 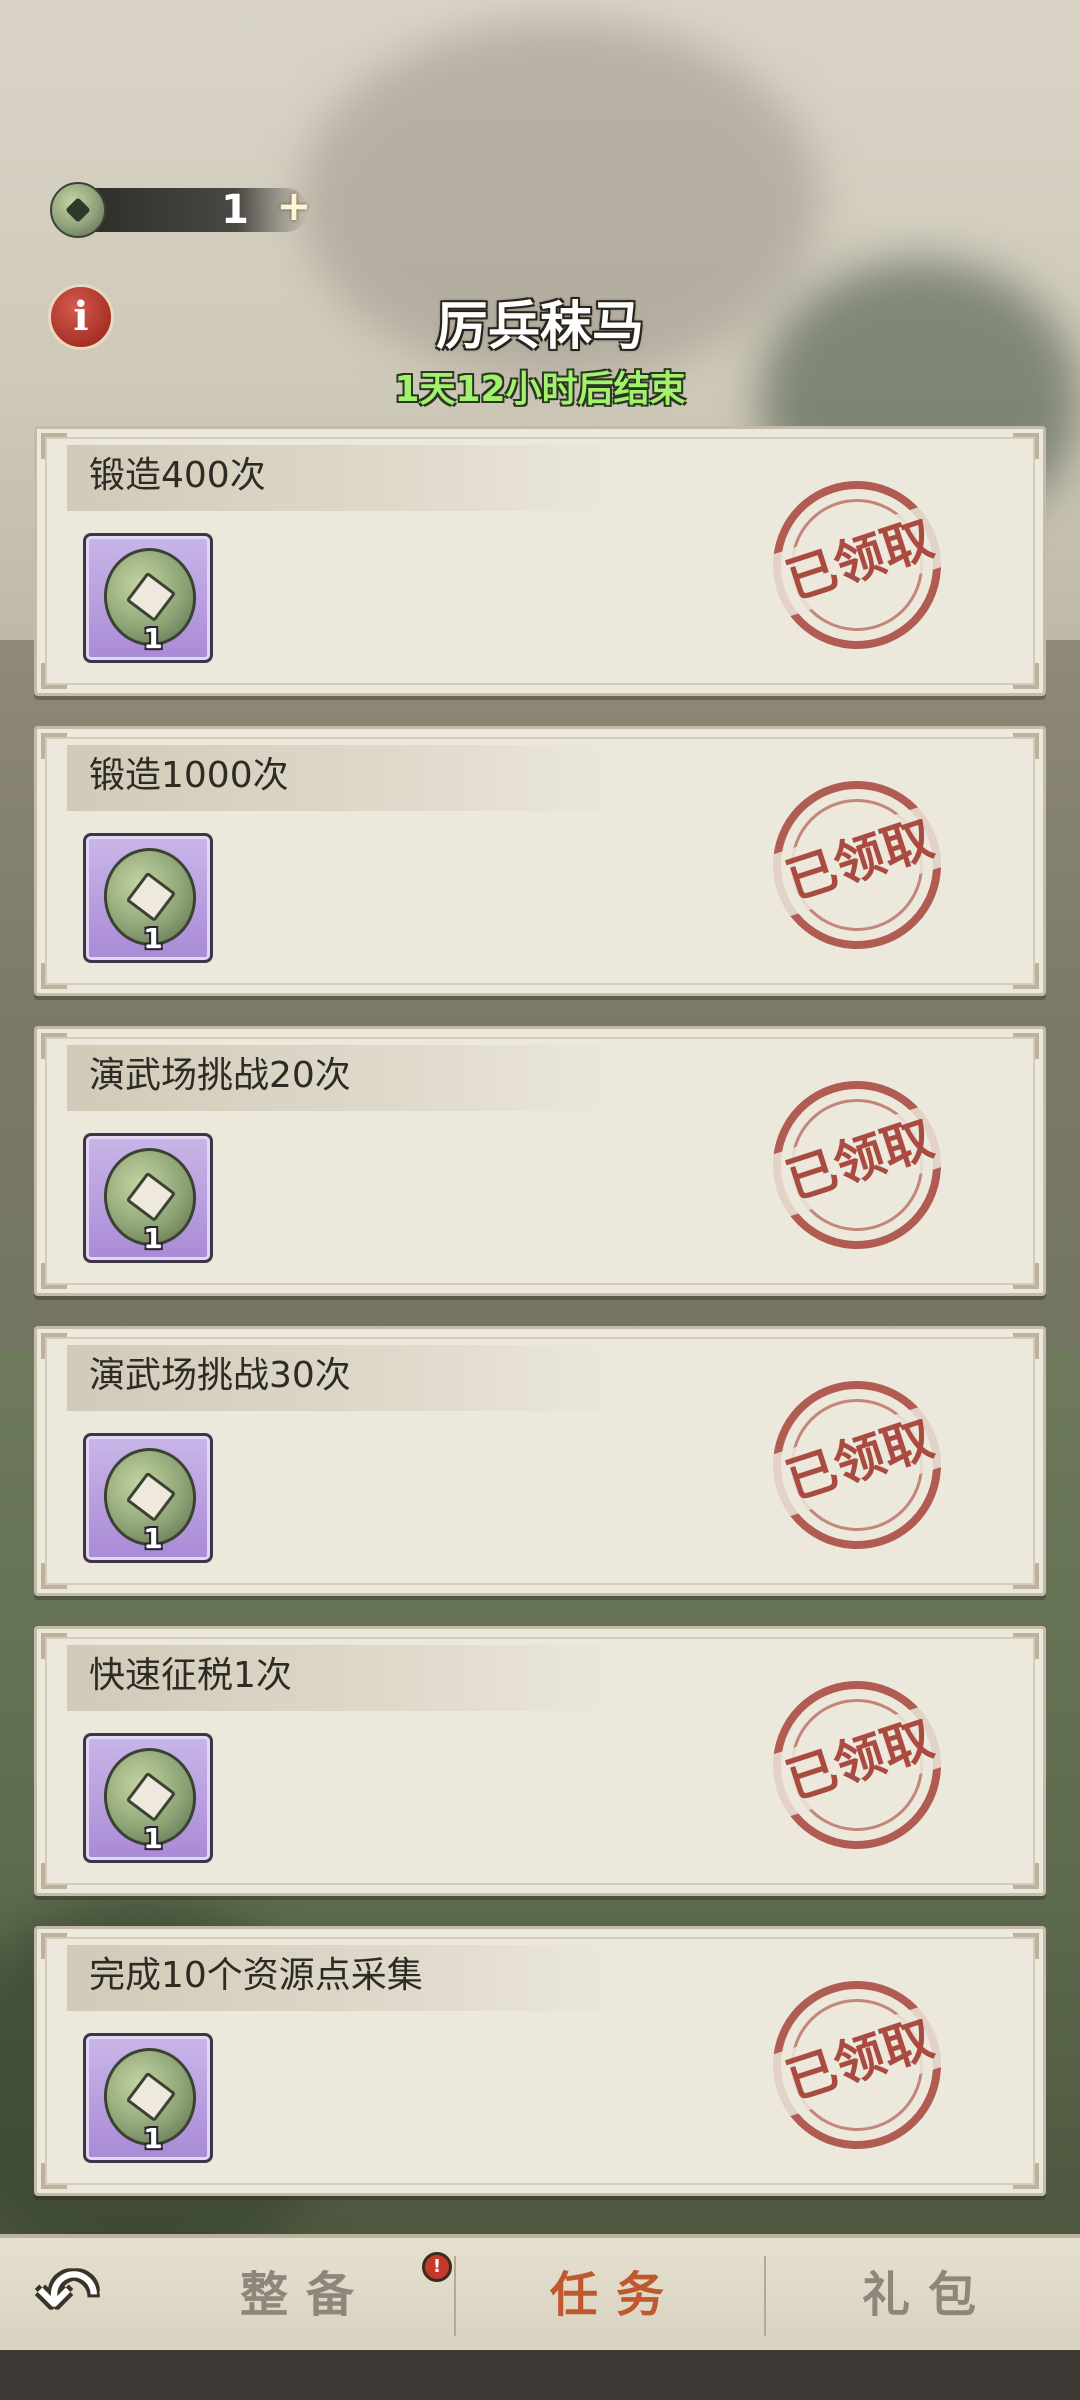 I want to click on bottom-nav: ↶ 整备 ! 任务 礼包, so click(x=540, y=2294).